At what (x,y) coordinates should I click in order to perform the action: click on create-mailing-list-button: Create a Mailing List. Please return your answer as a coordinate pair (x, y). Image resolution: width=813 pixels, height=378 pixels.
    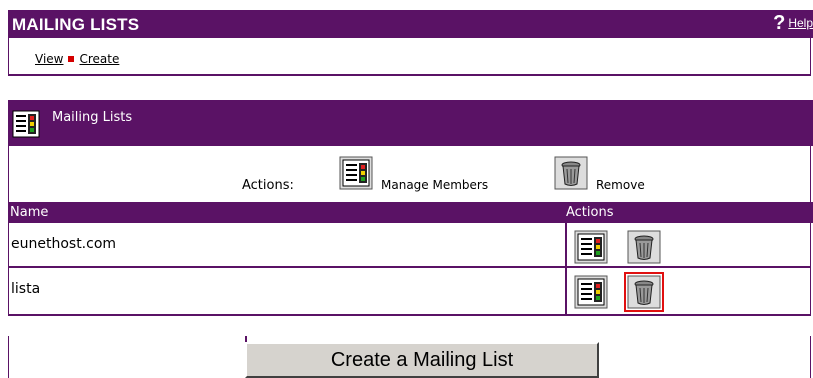
    Looking at the image, I should click on (422, 360).